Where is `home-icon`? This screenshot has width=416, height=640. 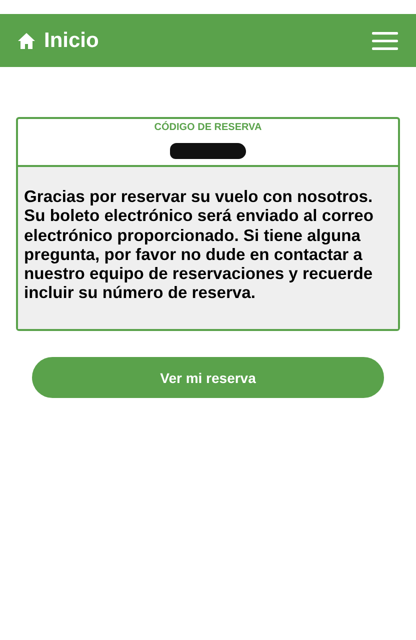 home-icon is located at coordinates (26, 40).